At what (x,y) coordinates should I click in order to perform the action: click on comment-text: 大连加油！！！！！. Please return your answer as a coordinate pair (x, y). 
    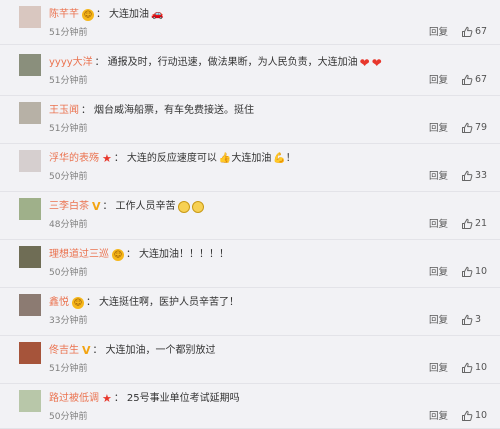
    Looking at the image, I should click on (184, 254).